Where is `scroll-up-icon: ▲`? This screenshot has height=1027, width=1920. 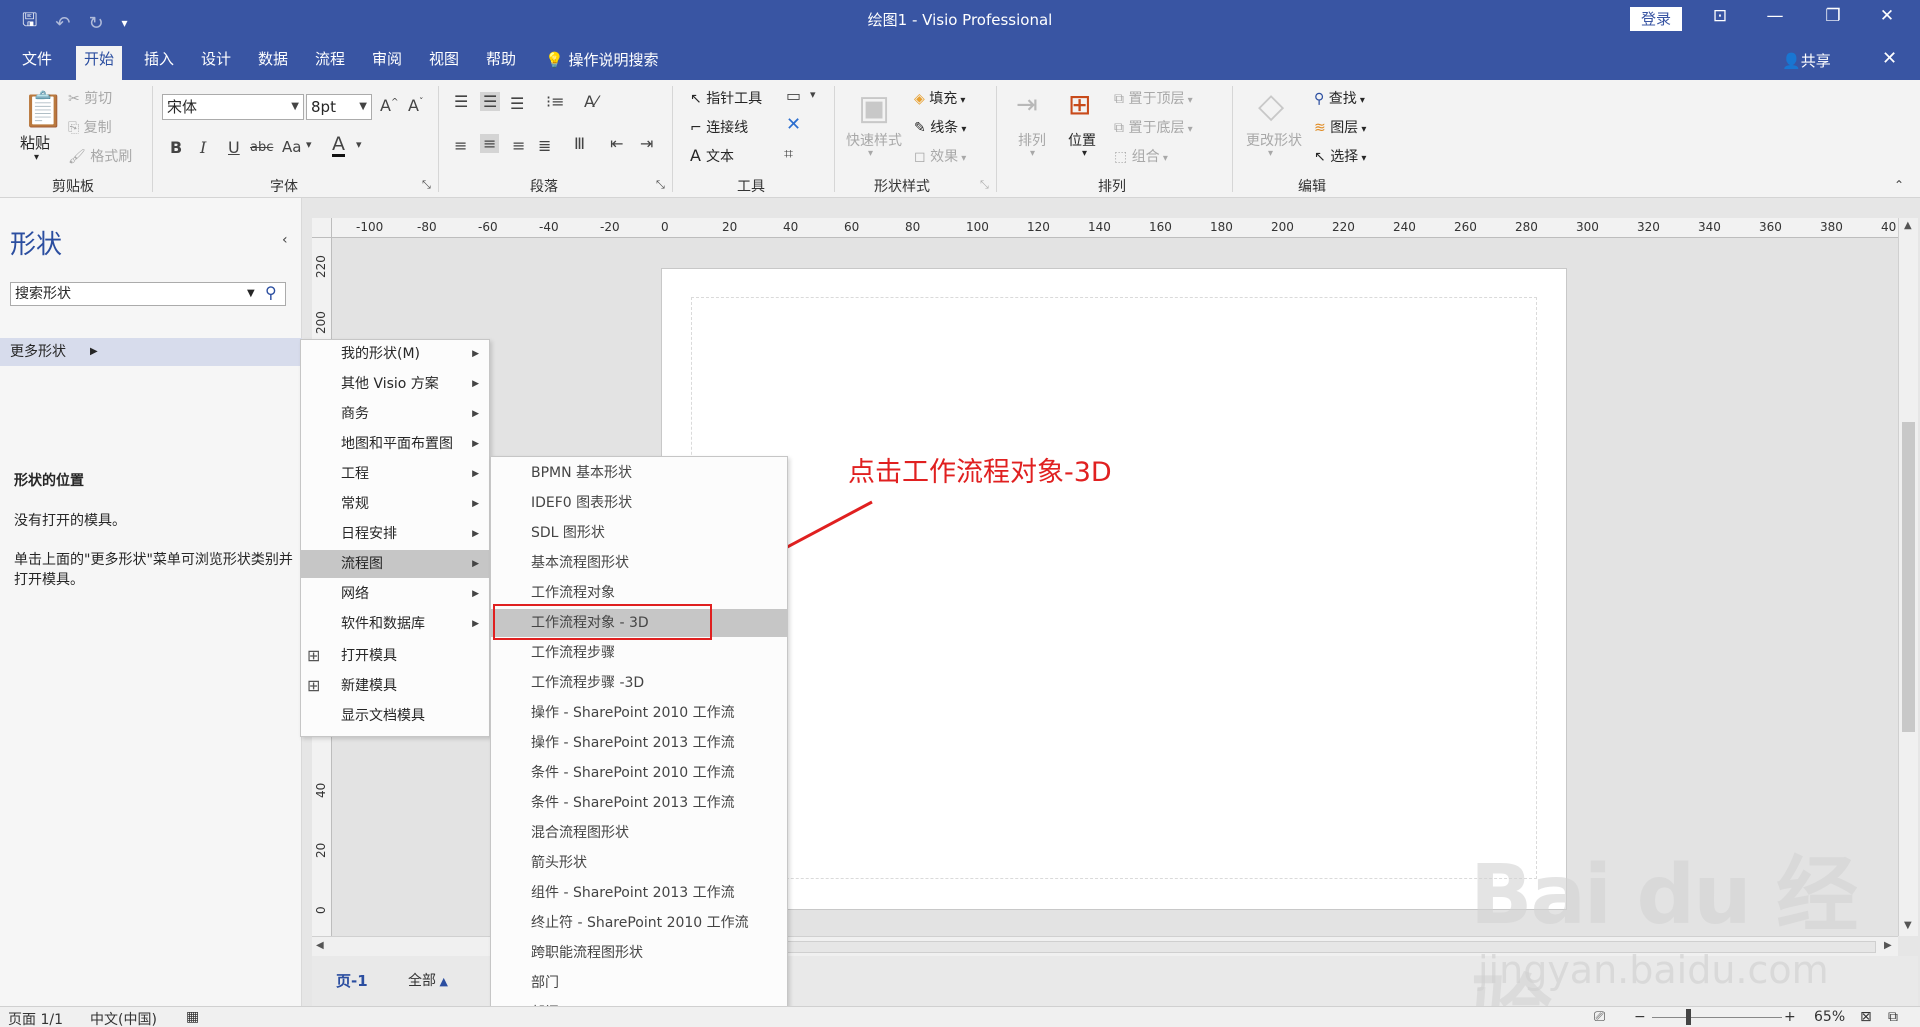 scroll-up-icon: ▲ is located at coordinates (1908, 225).